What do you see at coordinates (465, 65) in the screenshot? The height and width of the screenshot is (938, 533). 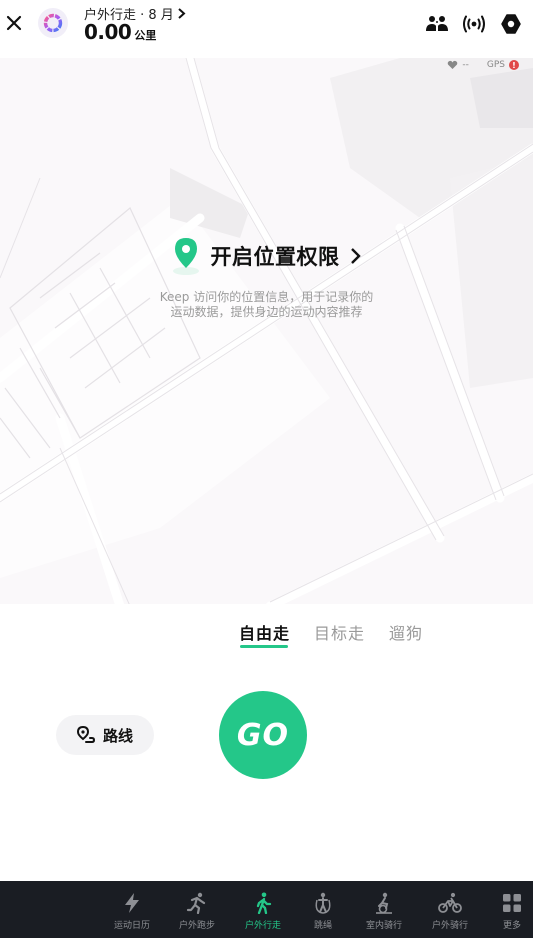 I see `heart-rate-value: --` at bounding box center [465, 65].